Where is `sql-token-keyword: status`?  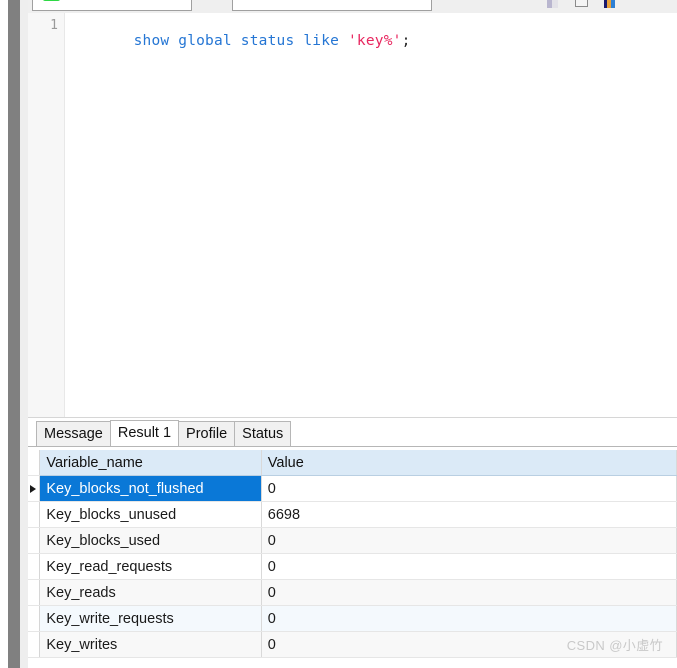 sql-token-keyword: status is located at coordinates (267, 41).